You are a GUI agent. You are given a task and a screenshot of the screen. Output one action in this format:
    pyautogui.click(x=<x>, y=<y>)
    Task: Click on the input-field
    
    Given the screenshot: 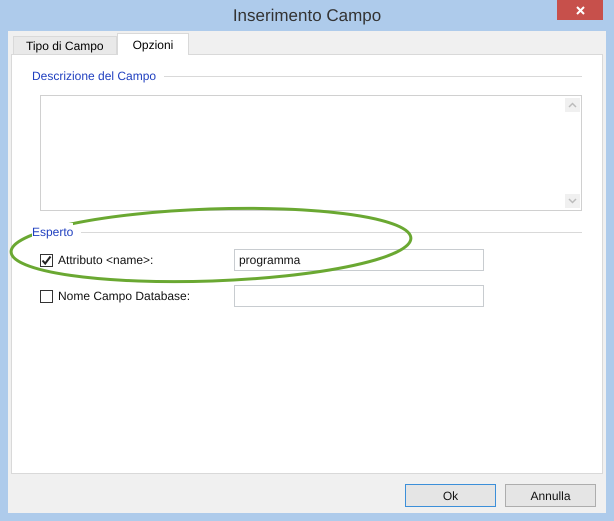 What is the action you would take?
    pyautogui.click(x=359, y=296)
    